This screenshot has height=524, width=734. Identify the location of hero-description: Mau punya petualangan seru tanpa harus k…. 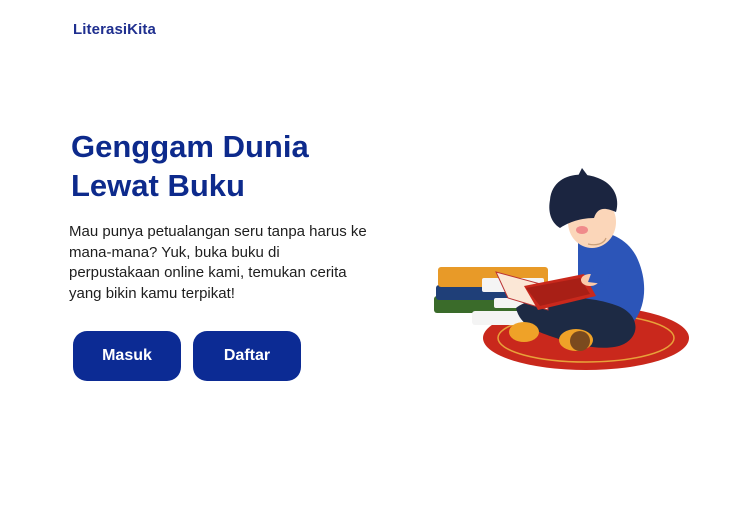
(218, 262).